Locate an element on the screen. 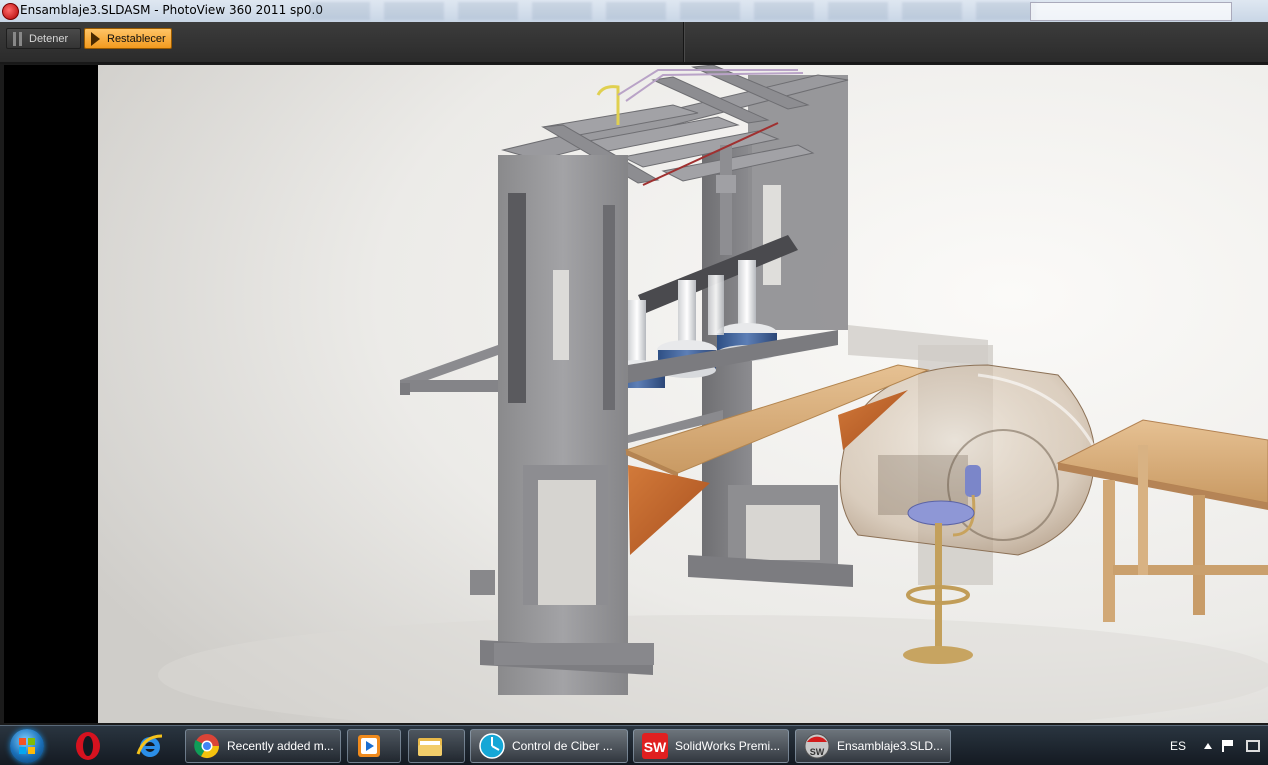  photoview-icon: SW is located at coordinates (817, 746).